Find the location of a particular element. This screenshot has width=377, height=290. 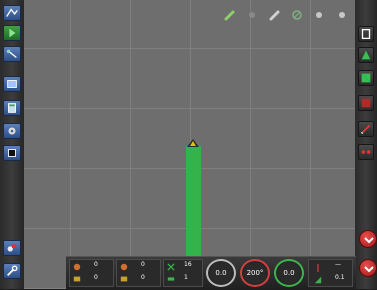

map-view-button is located at coordinates (12, 13).